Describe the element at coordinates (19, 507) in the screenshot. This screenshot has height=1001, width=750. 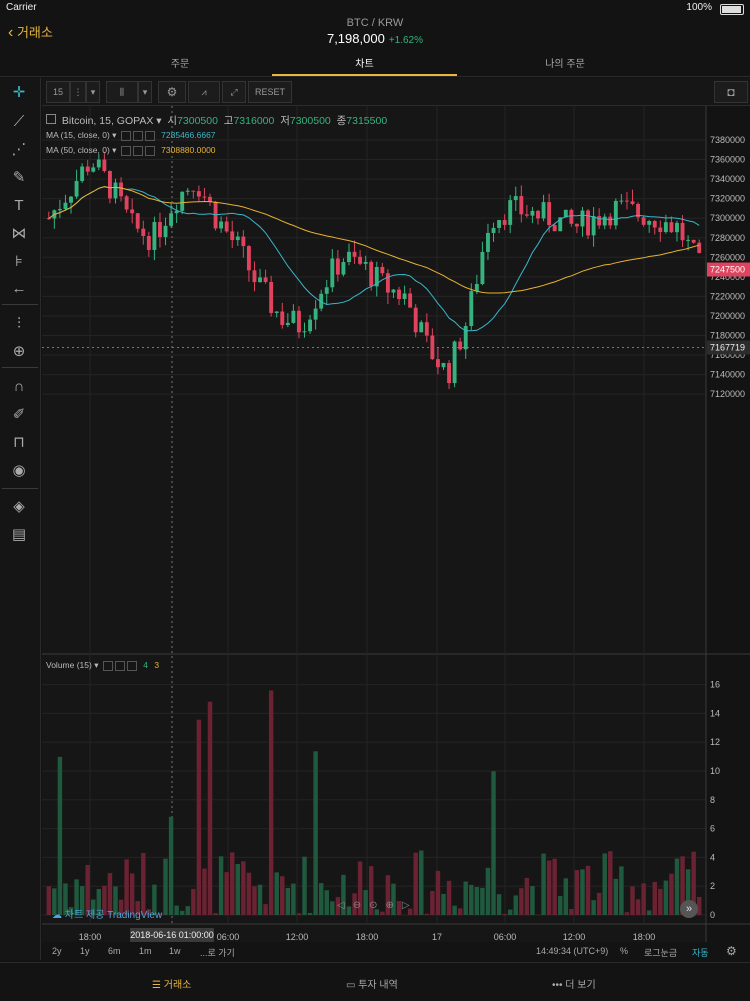
I see `layers-icon: ◈` at that location.